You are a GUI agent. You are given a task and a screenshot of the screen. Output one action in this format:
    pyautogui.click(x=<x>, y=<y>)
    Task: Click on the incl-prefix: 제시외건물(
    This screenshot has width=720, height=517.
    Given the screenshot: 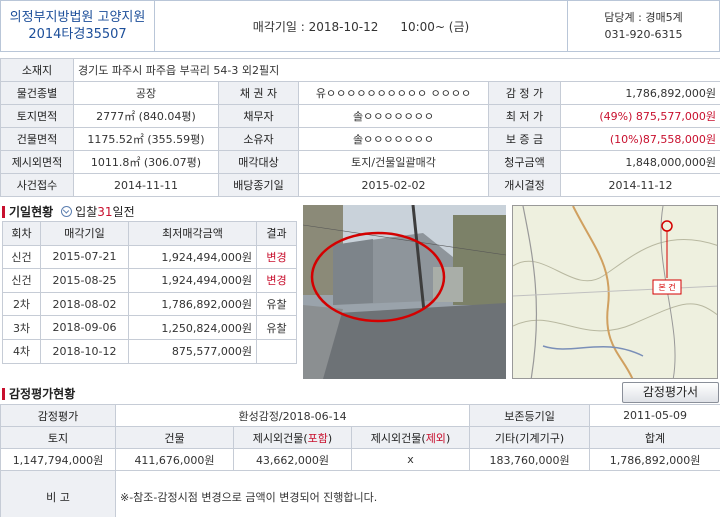 What is the action you would take?
    pyautogui.click(x=280, y=438)
    